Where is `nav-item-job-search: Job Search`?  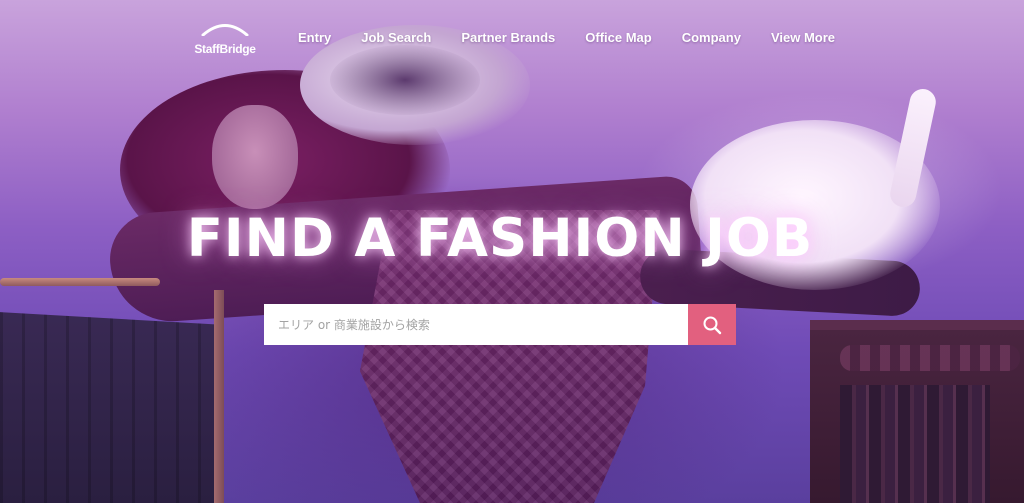 nav-item-job-search: Job Search is located at coordinates (396, 39).